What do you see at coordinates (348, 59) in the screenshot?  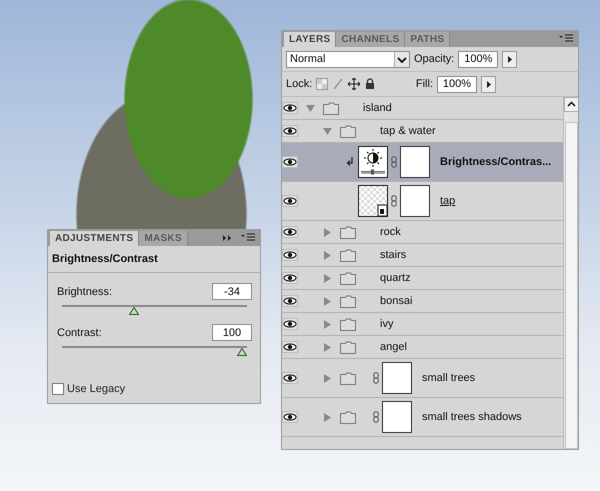 I see `blend-mode-dropdown: Normal` at bounding box center [348, 59].